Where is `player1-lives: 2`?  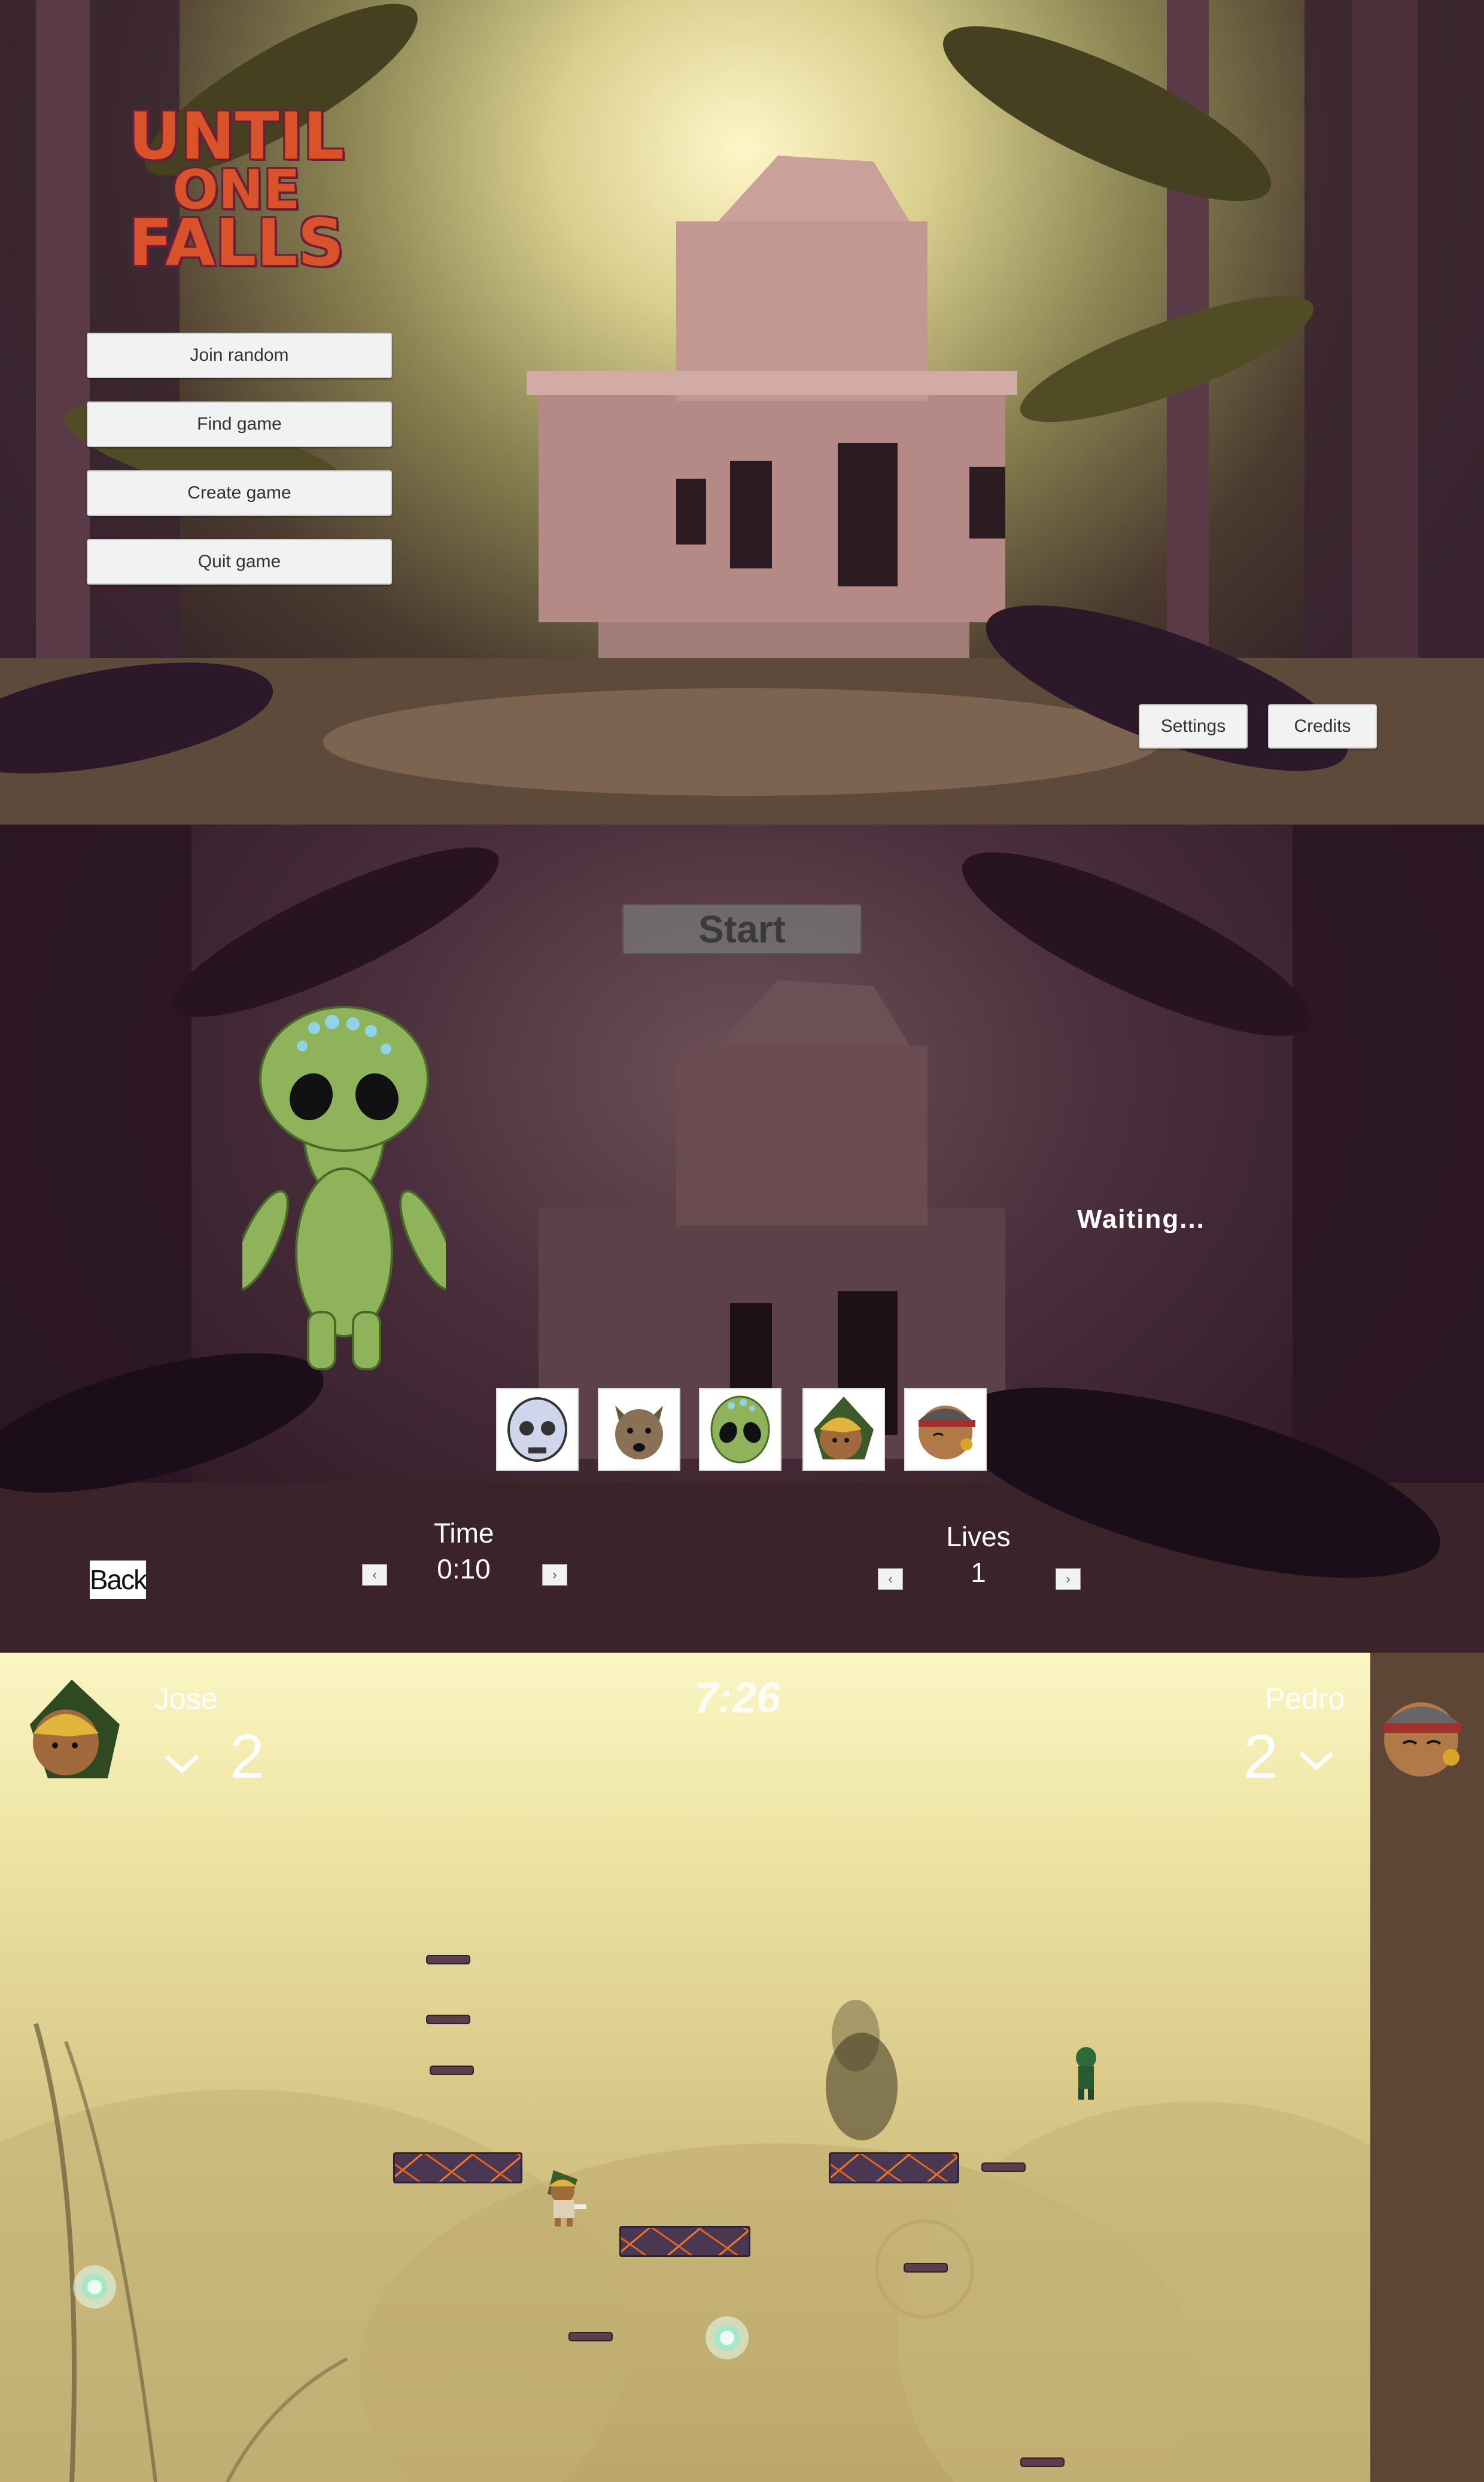
player1-lives: 2 is located at coordinates (247, 1756).